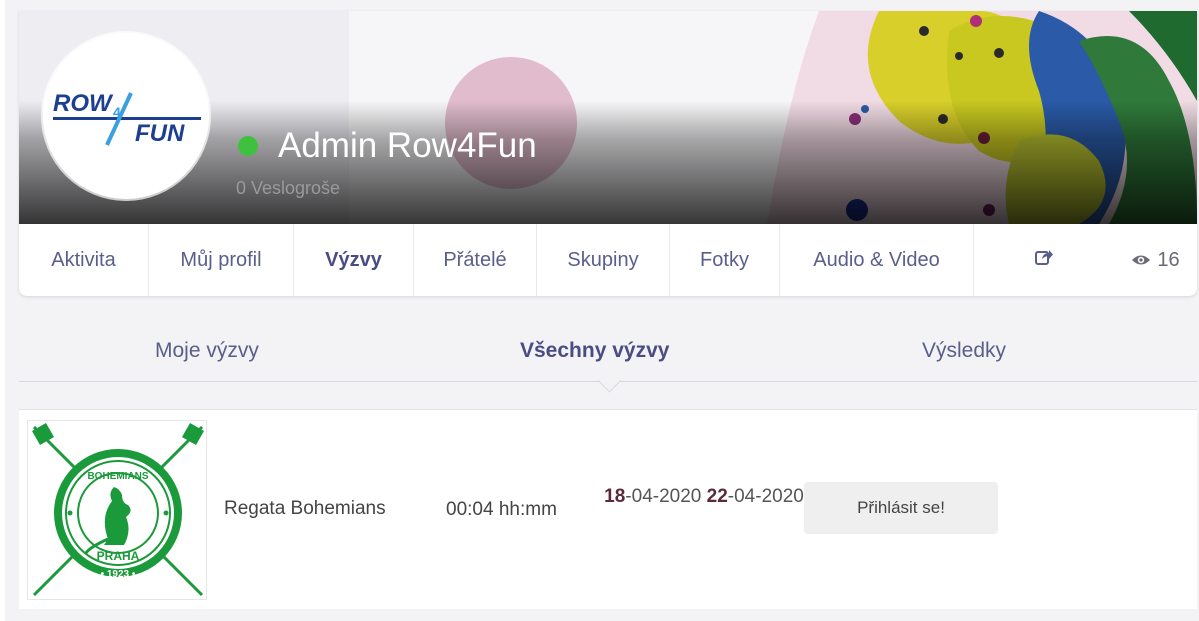  Describe the element at coordinates (964, 351) in the screenshot. I see `subtab-vysledky: Výsledky` at that location.